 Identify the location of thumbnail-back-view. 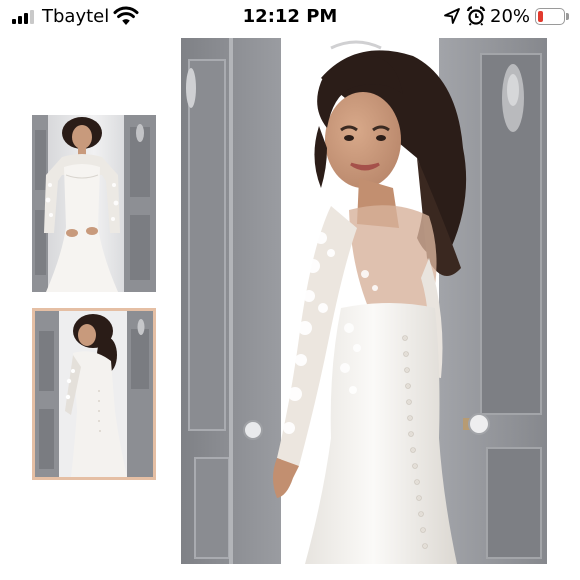
(94, 394).